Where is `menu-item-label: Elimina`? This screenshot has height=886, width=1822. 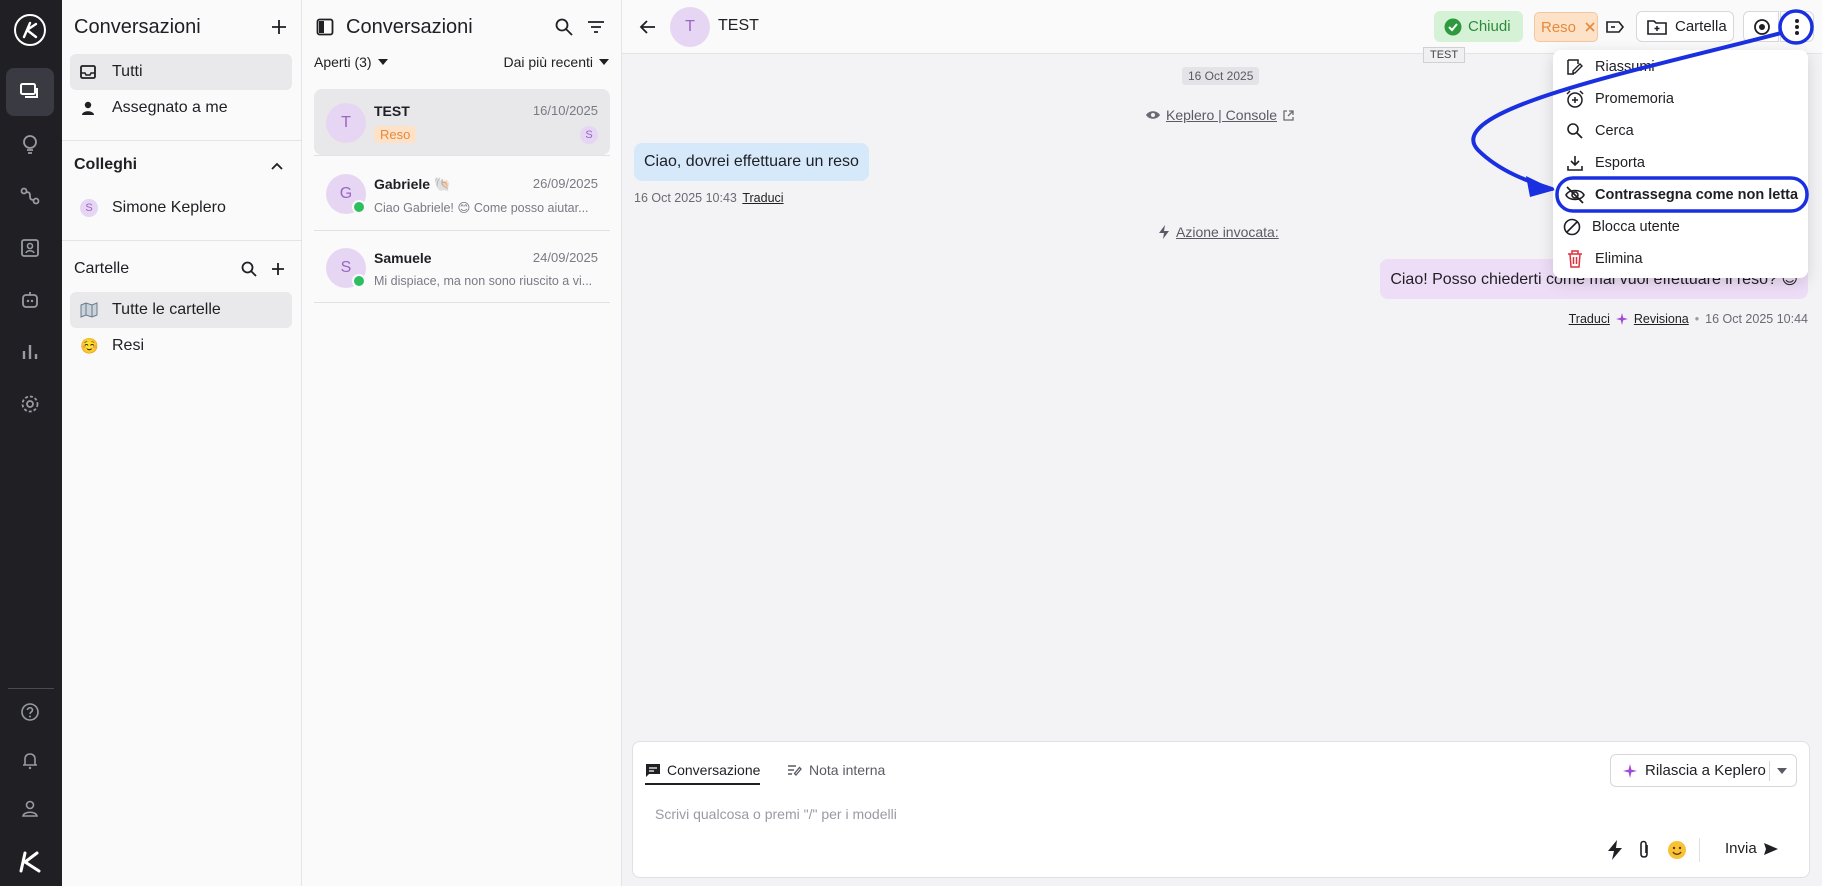
menu-item-label: Elimina is located at coordinates (1619, 259).